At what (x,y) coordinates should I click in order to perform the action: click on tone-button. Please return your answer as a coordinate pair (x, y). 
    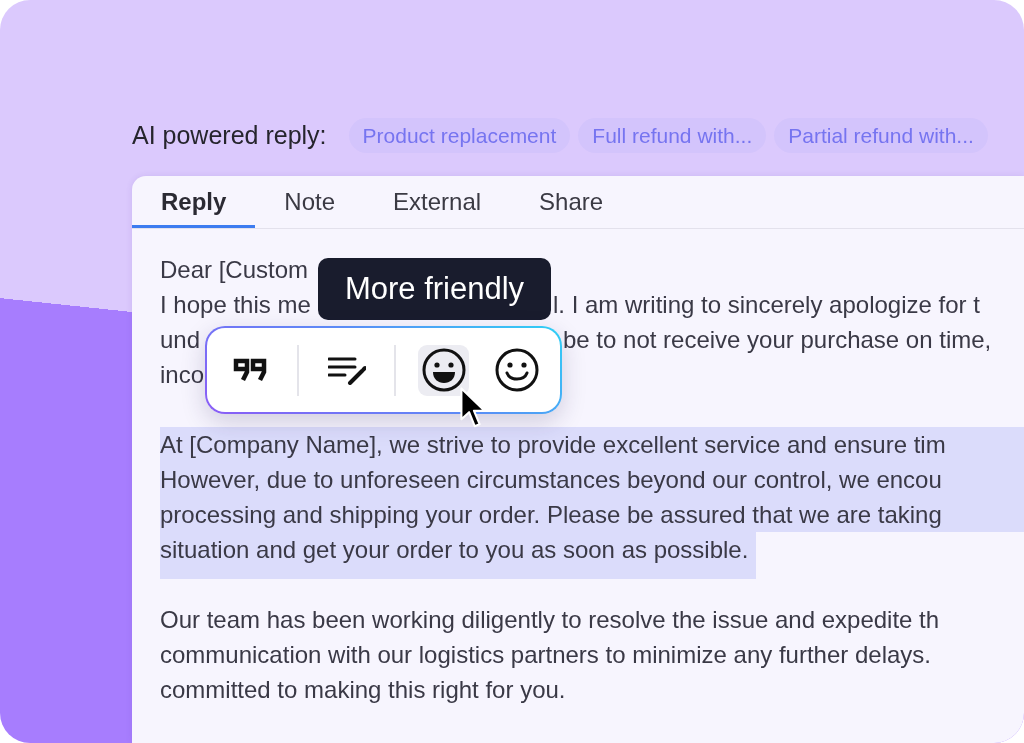
    Looking at the image, I should click on (443, 370).